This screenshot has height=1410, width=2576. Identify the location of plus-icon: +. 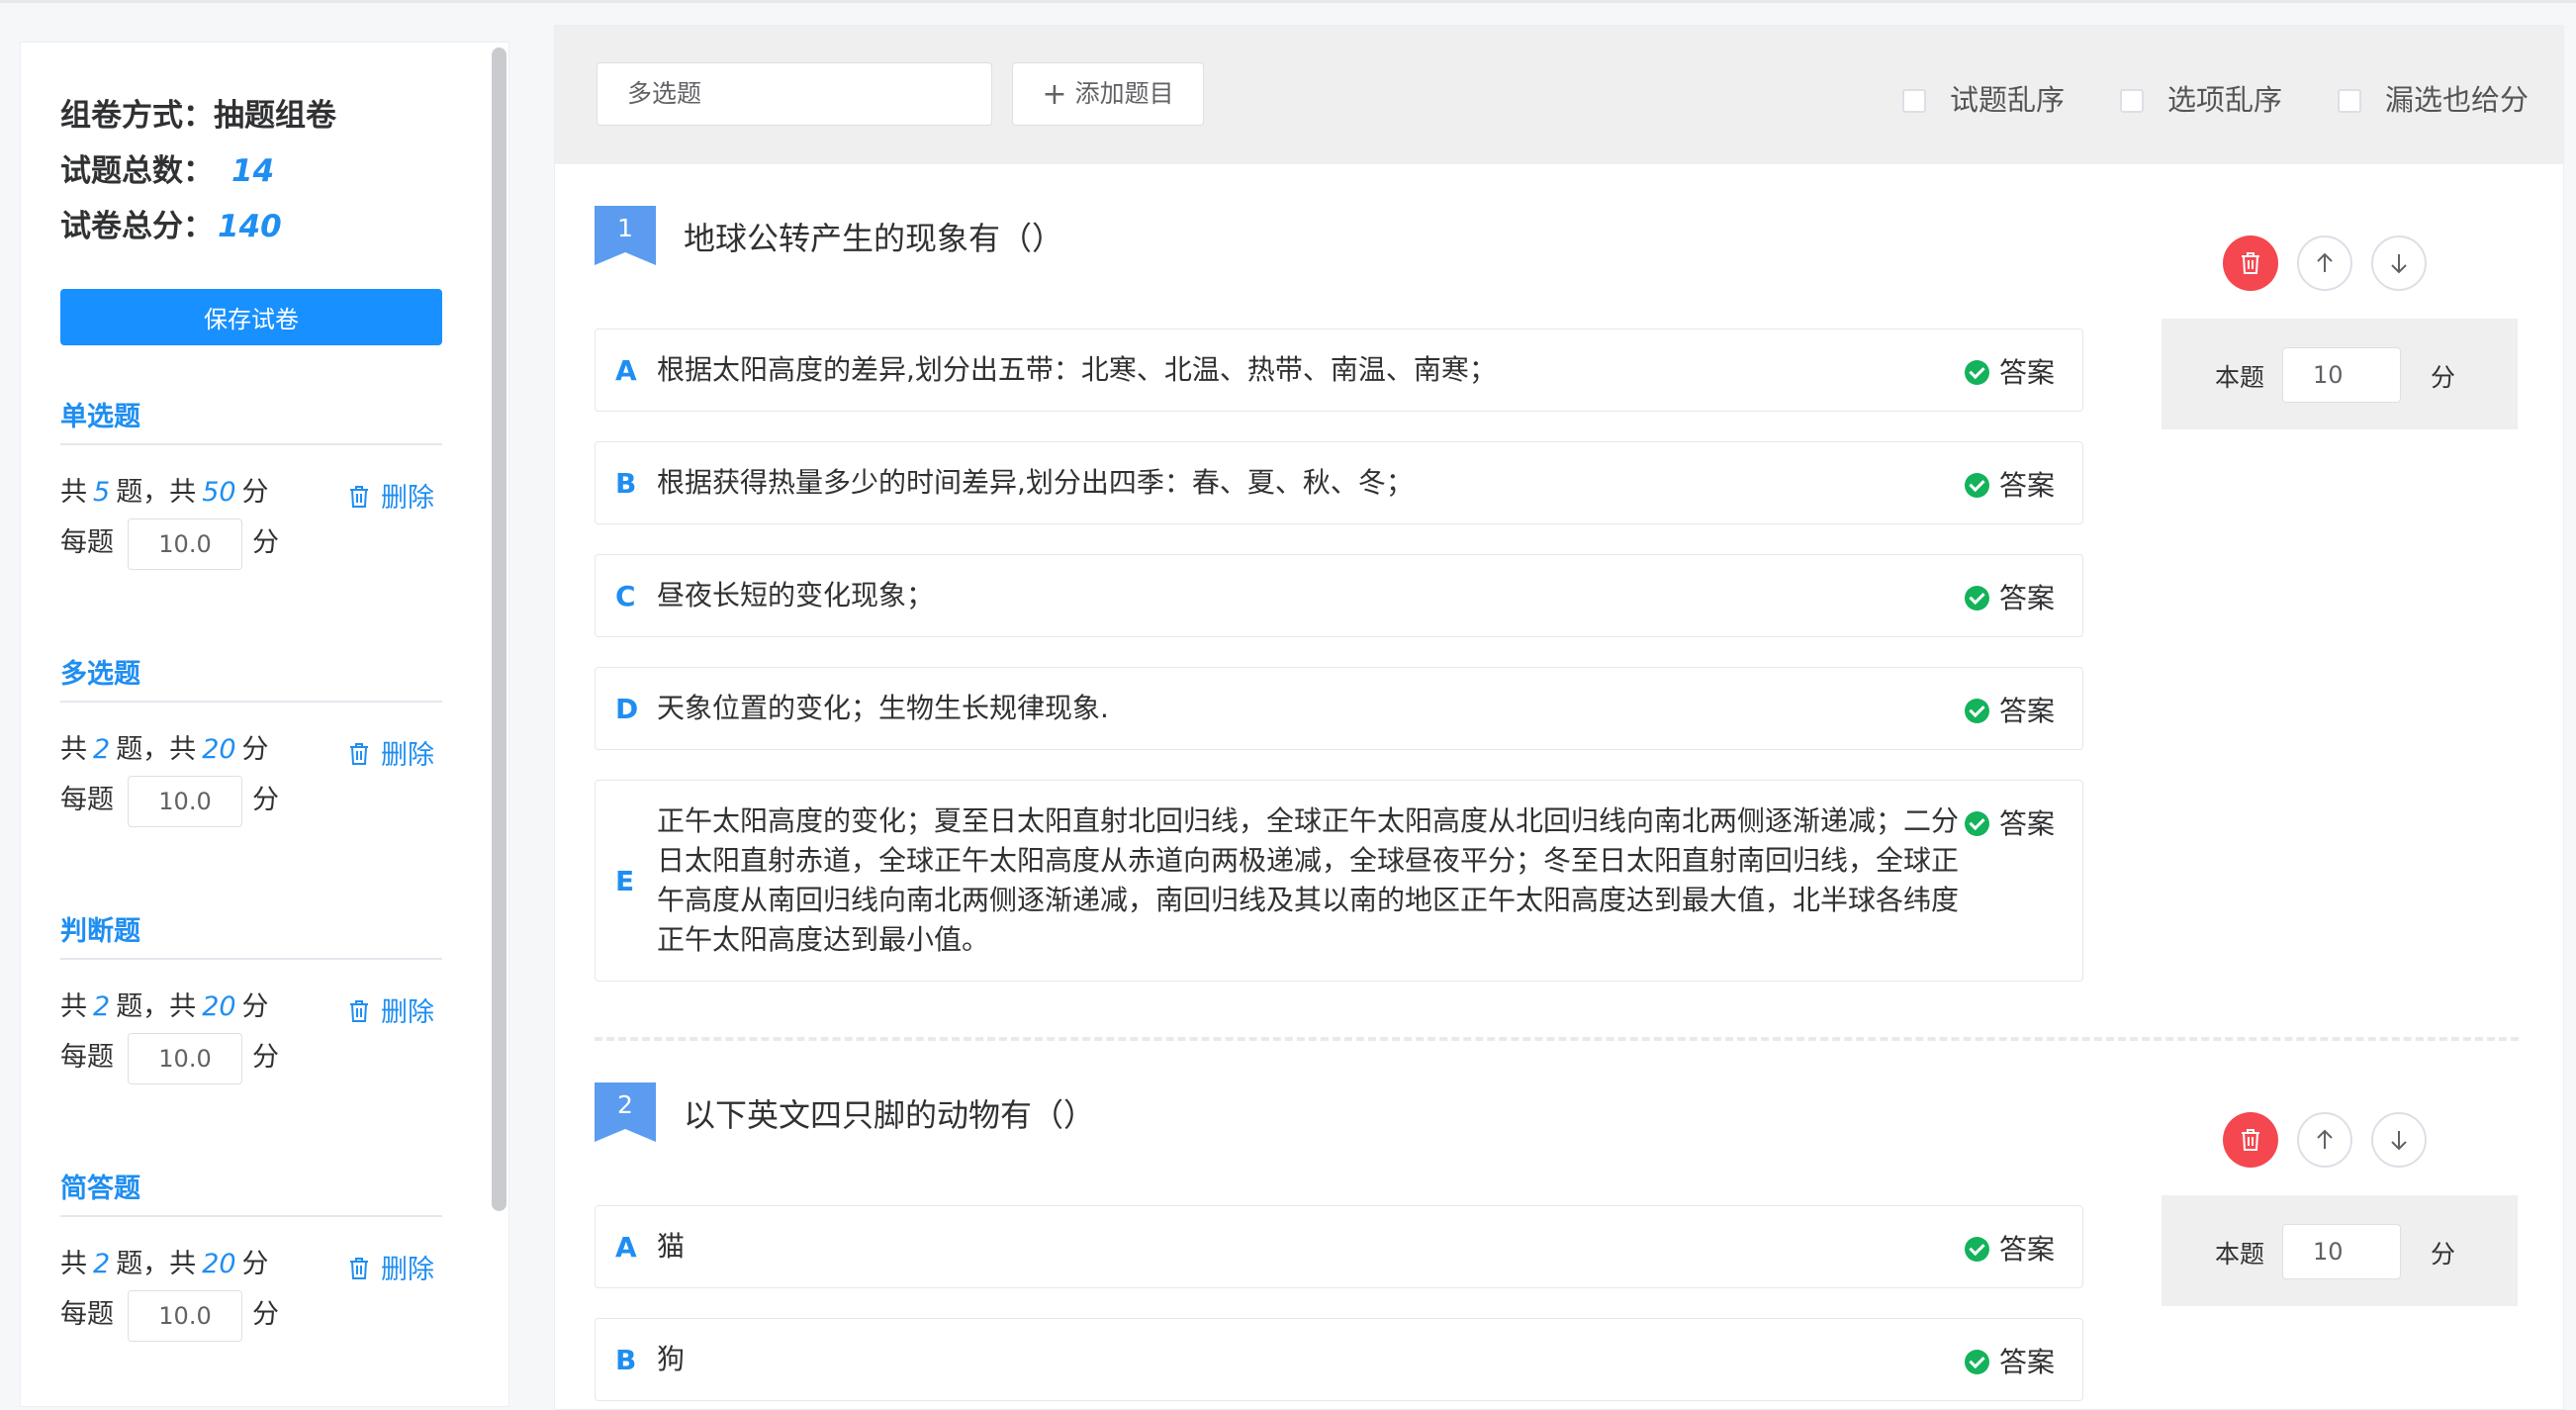
(1055, 95).